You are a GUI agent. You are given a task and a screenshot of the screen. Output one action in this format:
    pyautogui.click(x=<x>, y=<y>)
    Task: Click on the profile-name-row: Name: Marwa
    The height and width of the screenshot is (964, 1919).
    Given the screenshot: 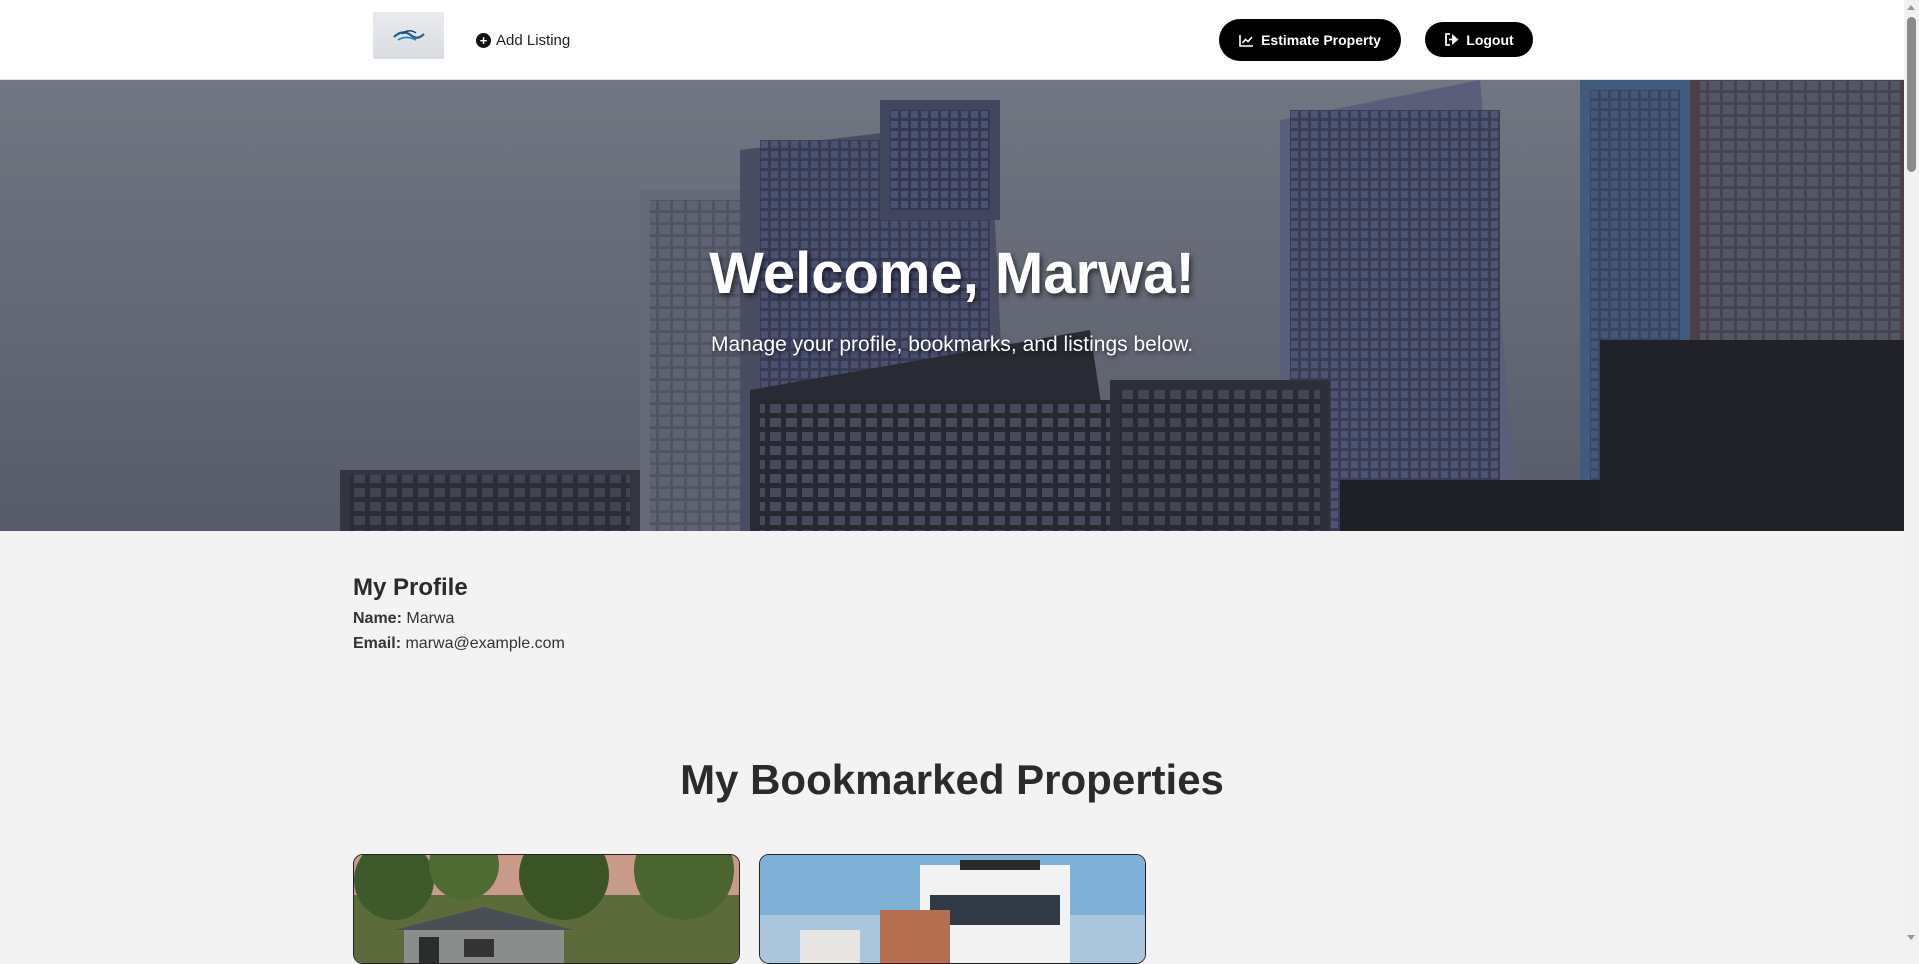 What is the action you would take?
    pyautogui.click(x=459, y=619)
    